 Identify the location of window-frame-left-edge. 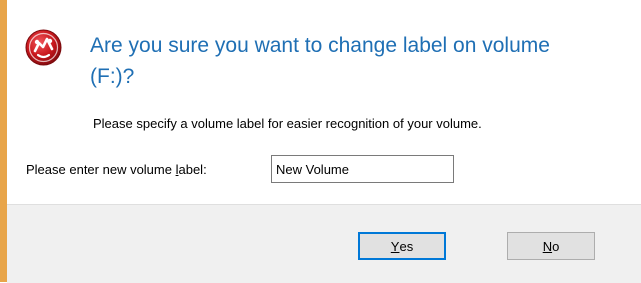
(3, 141).